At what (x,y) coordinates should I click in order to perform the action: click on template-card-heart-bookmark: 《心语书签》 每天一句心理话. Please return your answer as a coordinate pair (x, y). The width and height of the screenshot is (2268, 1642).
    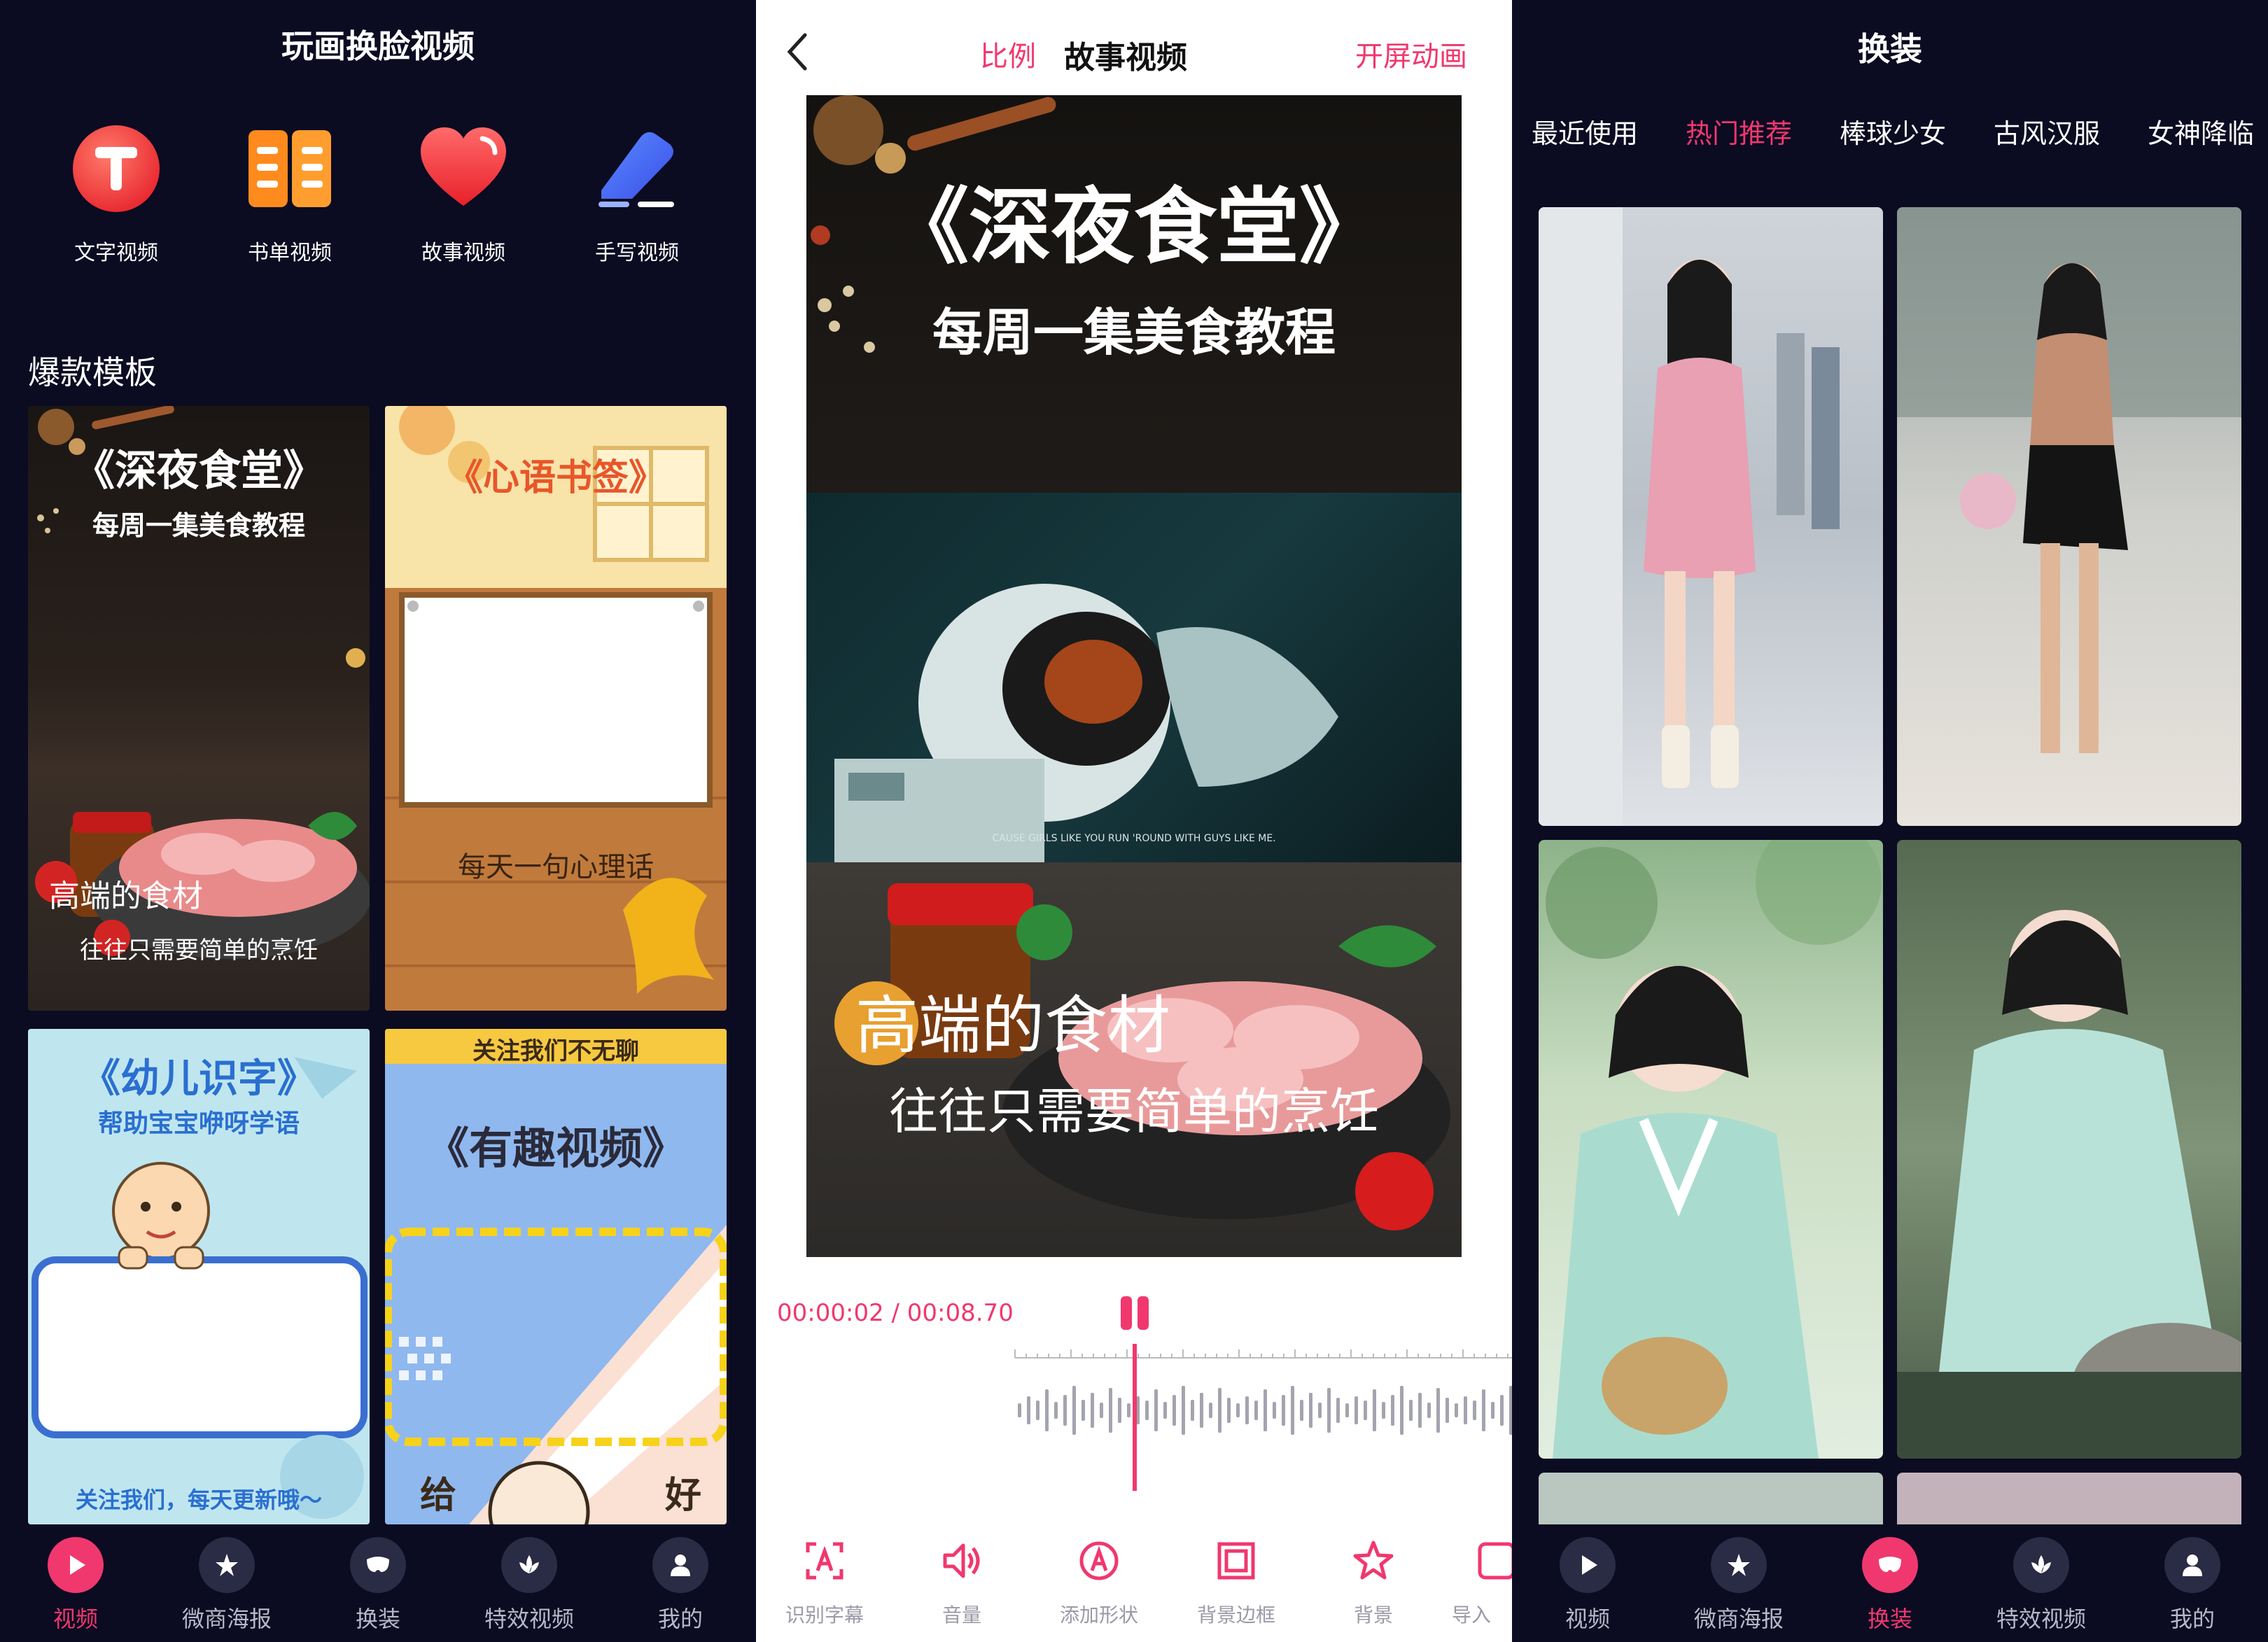
    Looking at the image, I should click on (556, 708).